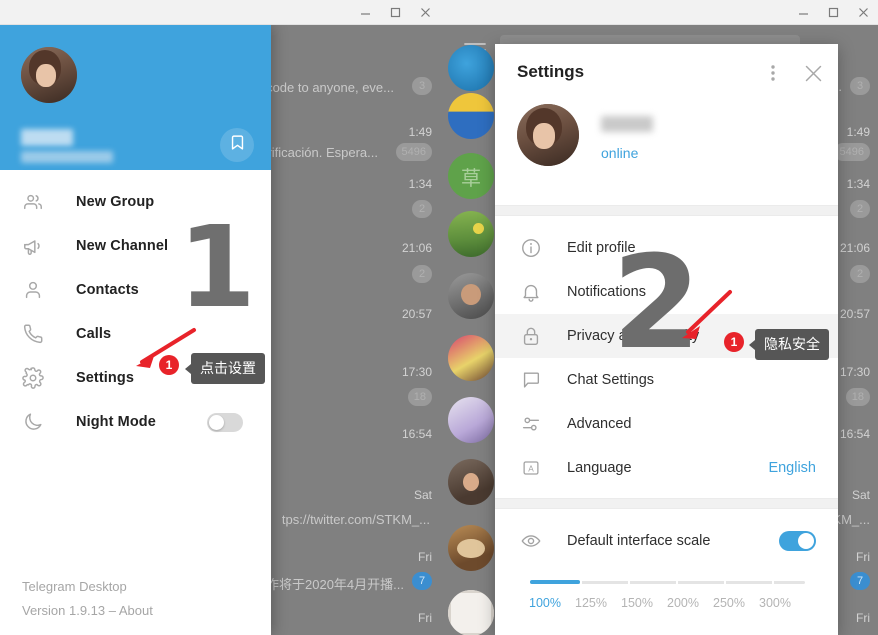 The image size is (878, 635). What do you see at coordinates (666, 152) in the screenshot?
I see `settings-profile-section: online` at bounding box center [666, 152].